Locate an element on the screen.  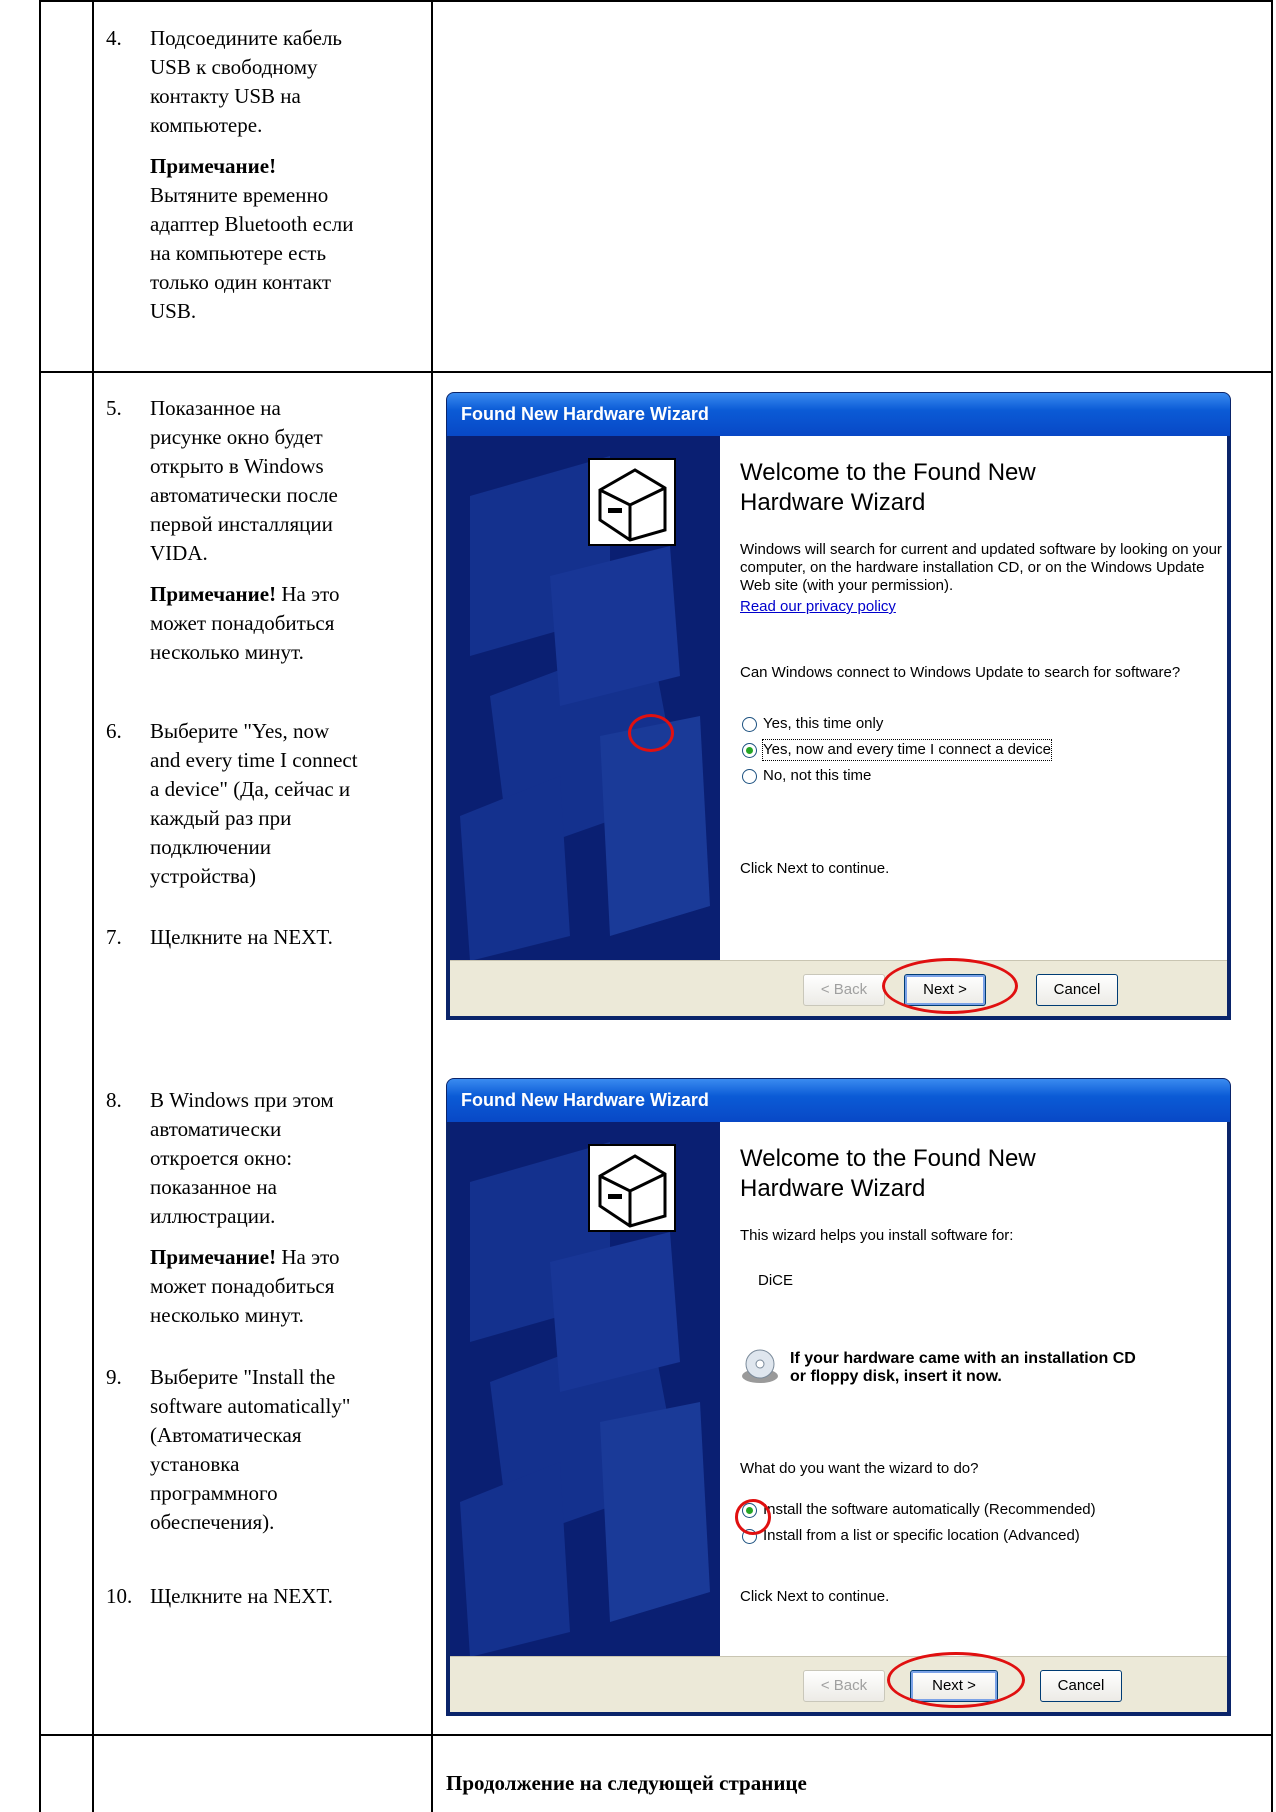
step-text: автоматически после is located at coordinates (244, 495).